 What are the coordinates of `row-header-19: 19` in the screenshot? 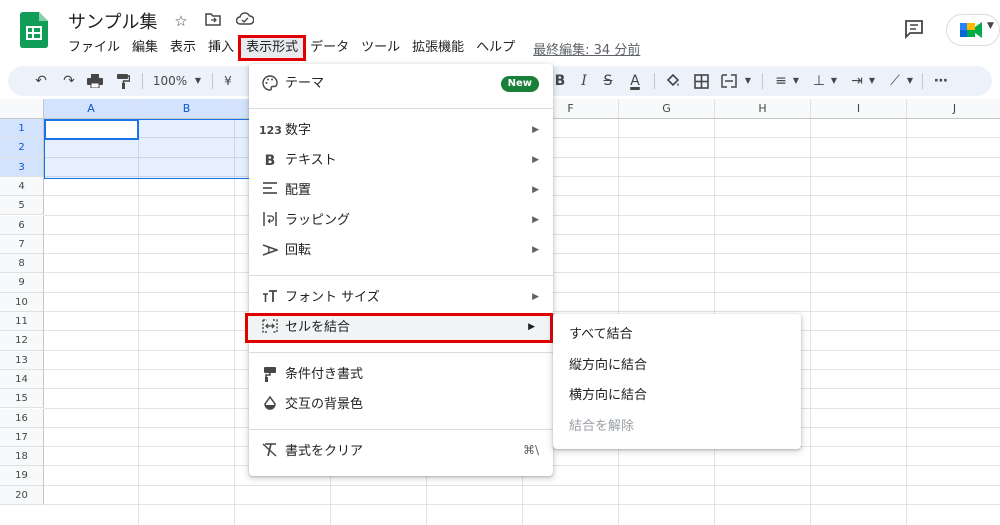 It's located at (22, 476).